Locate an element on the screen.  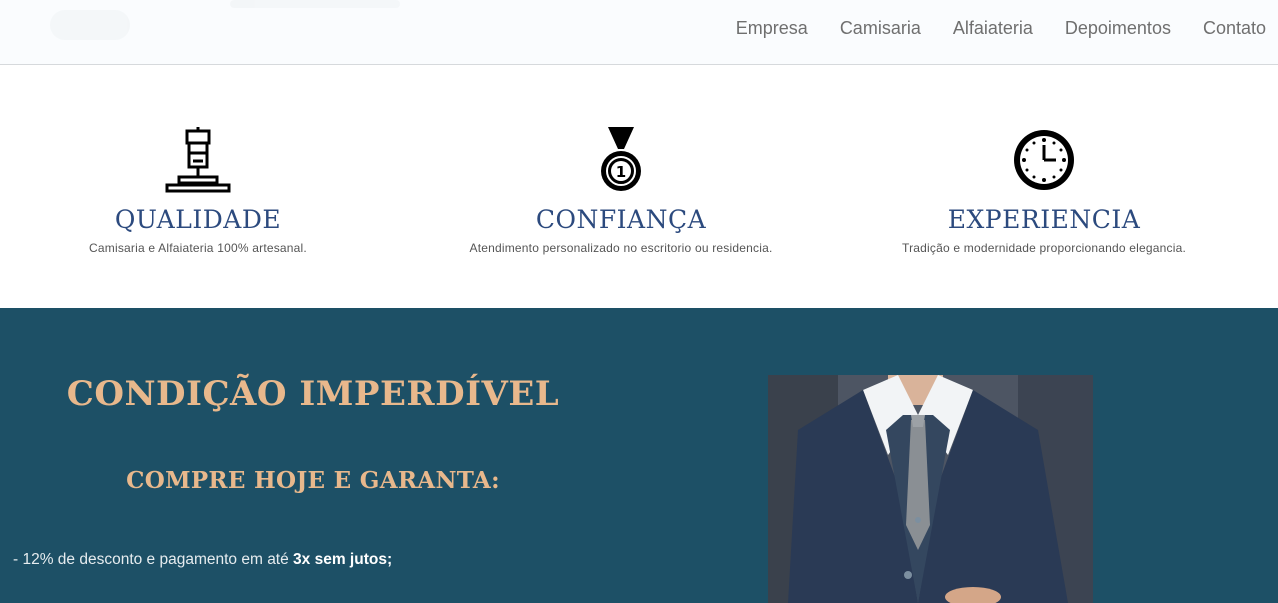
clock-icon is located at coordinates (1044, 160).